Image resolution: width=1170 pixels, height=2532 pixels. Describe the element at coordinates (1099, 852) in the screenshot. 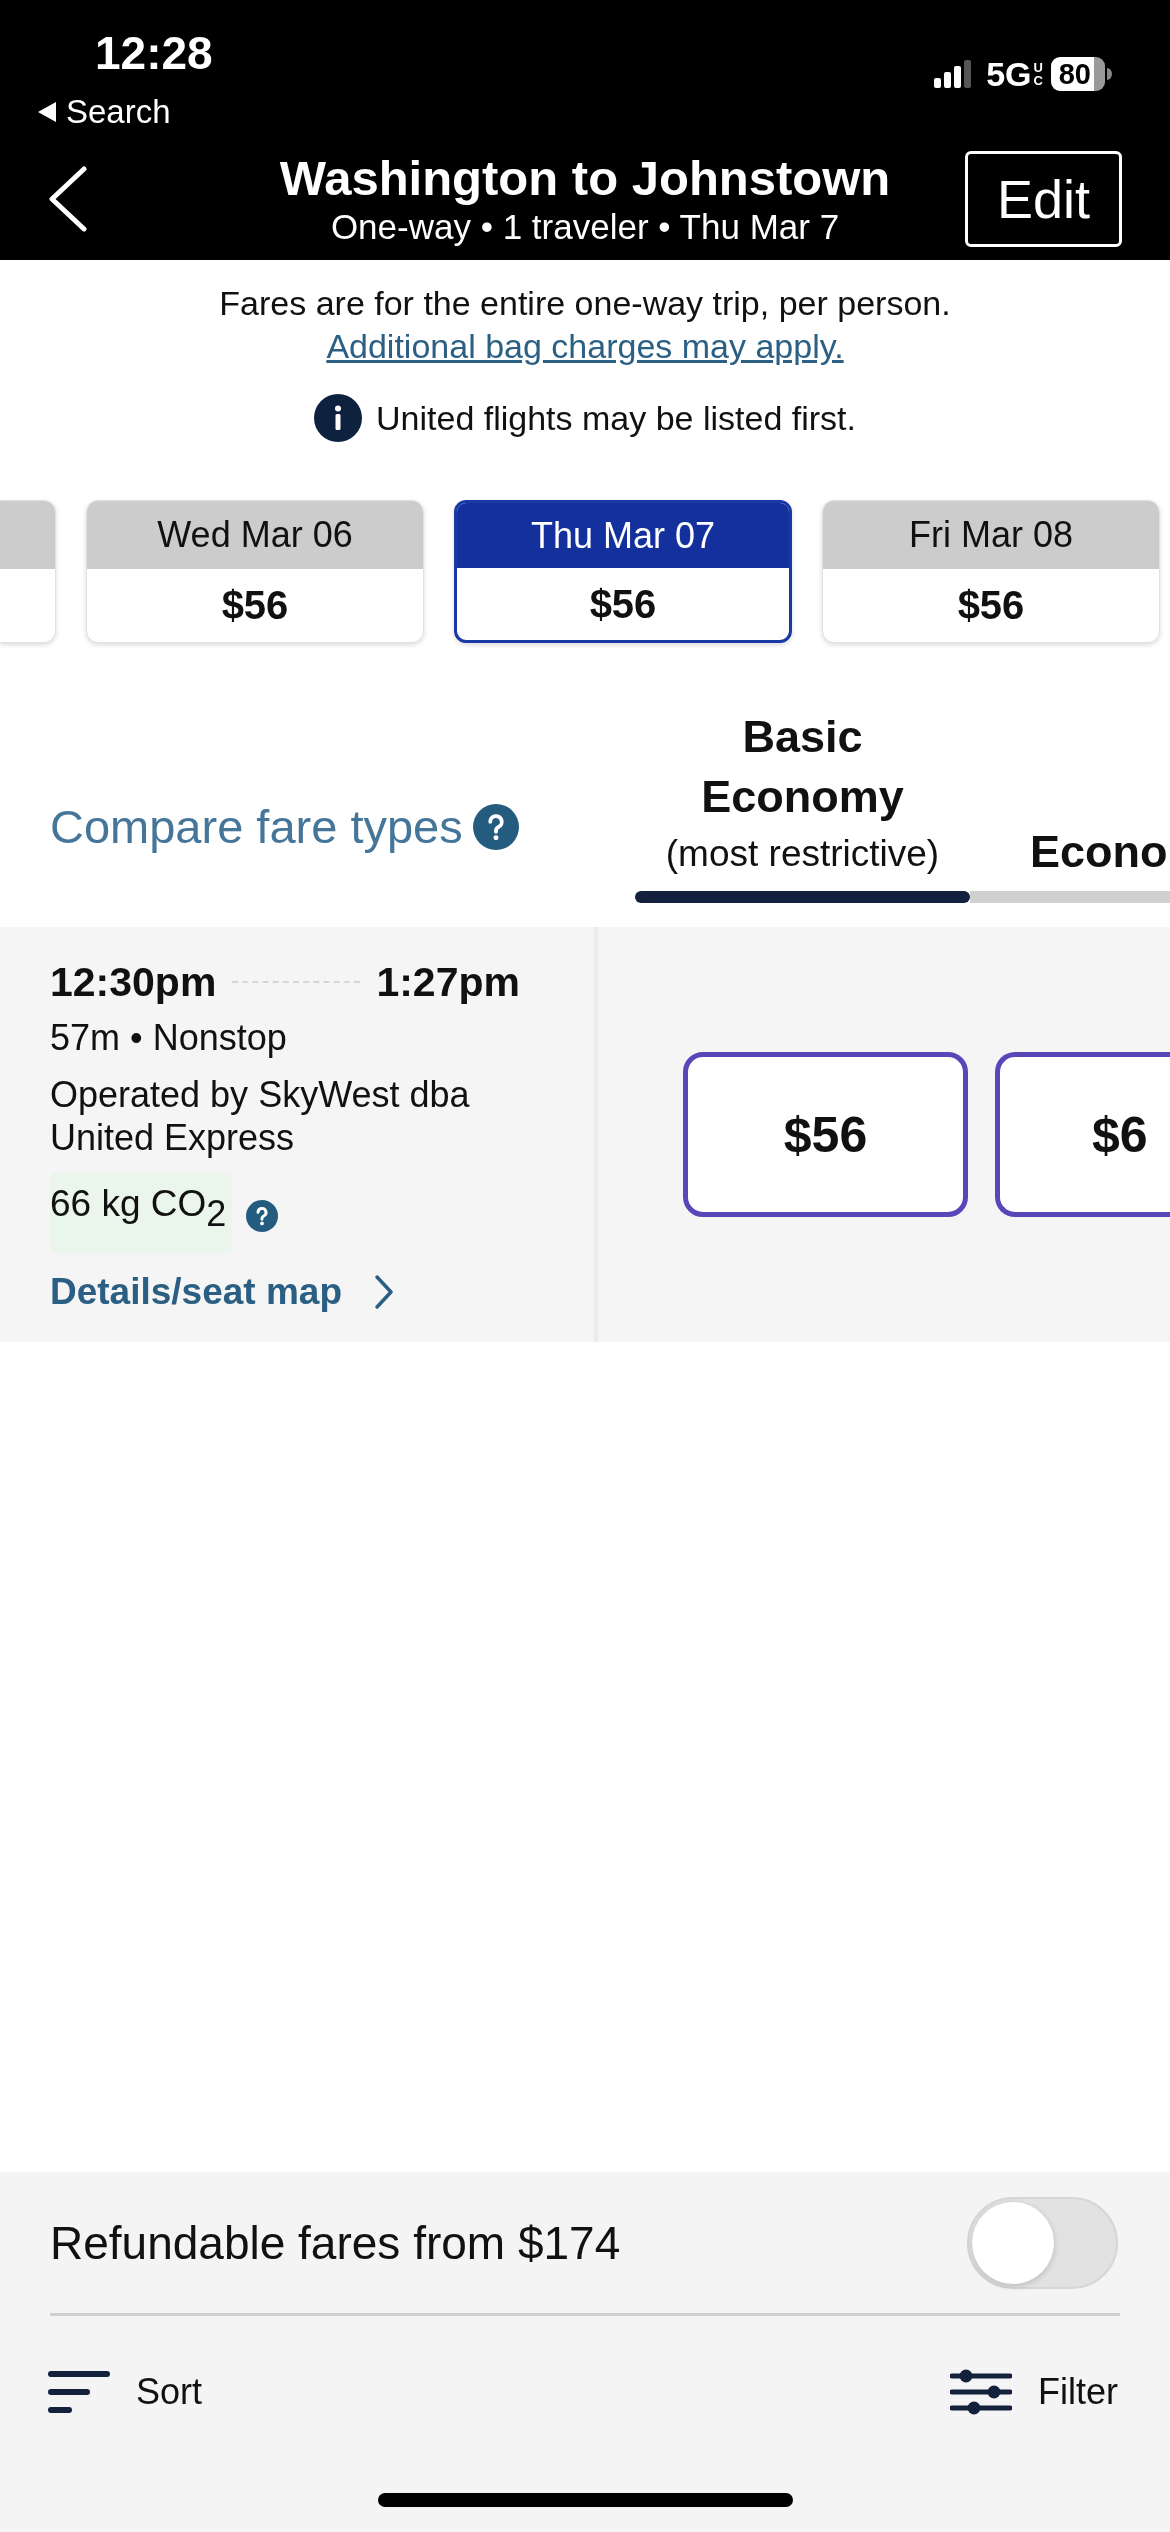

I see `fare-type-title: Econo` at that location.